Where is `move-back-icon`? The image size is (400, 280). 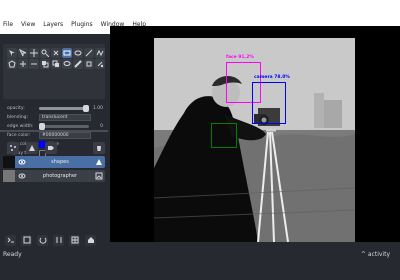
move-back-icon is located at coordinates (56, 64).